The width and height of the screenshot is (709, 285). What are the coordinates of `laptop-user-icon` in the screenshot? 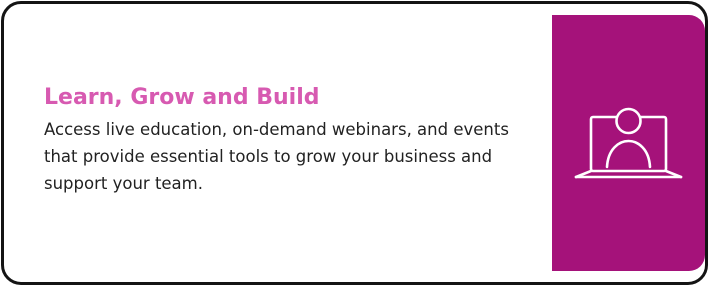 It's located at (628, 143).